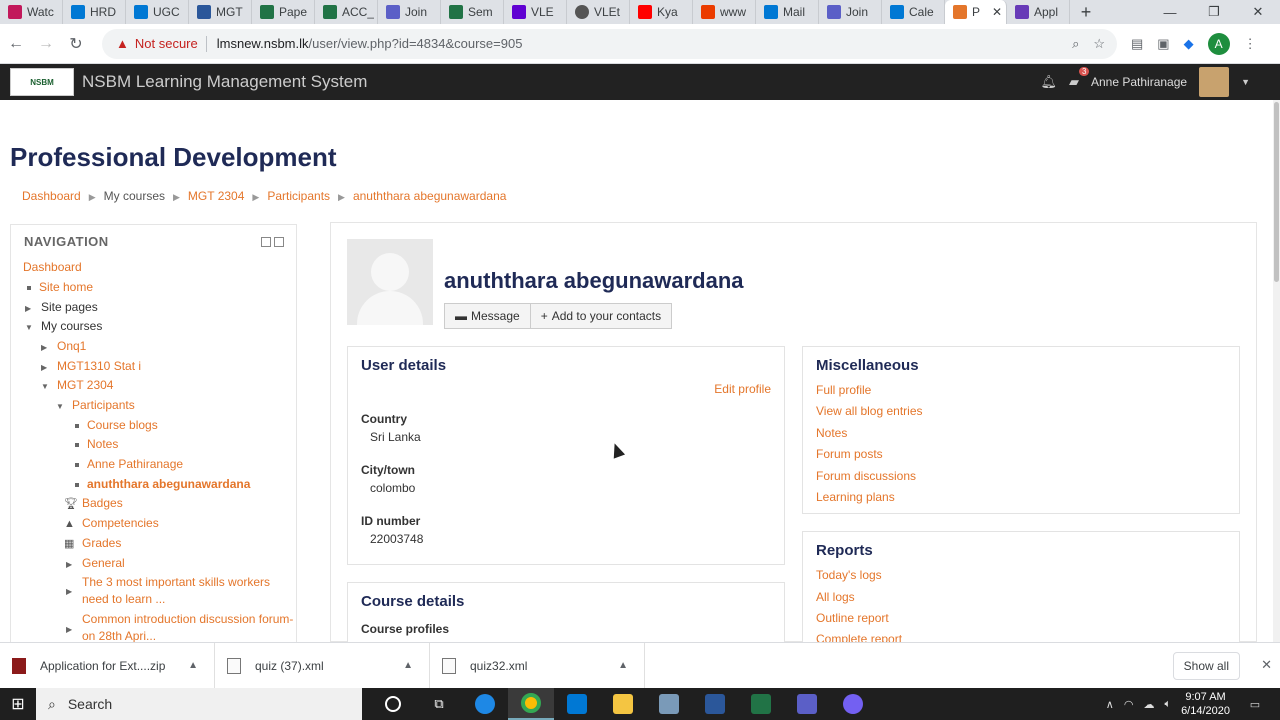  I want to click on forum-posts-link: Forum posts, so click(849, 454).